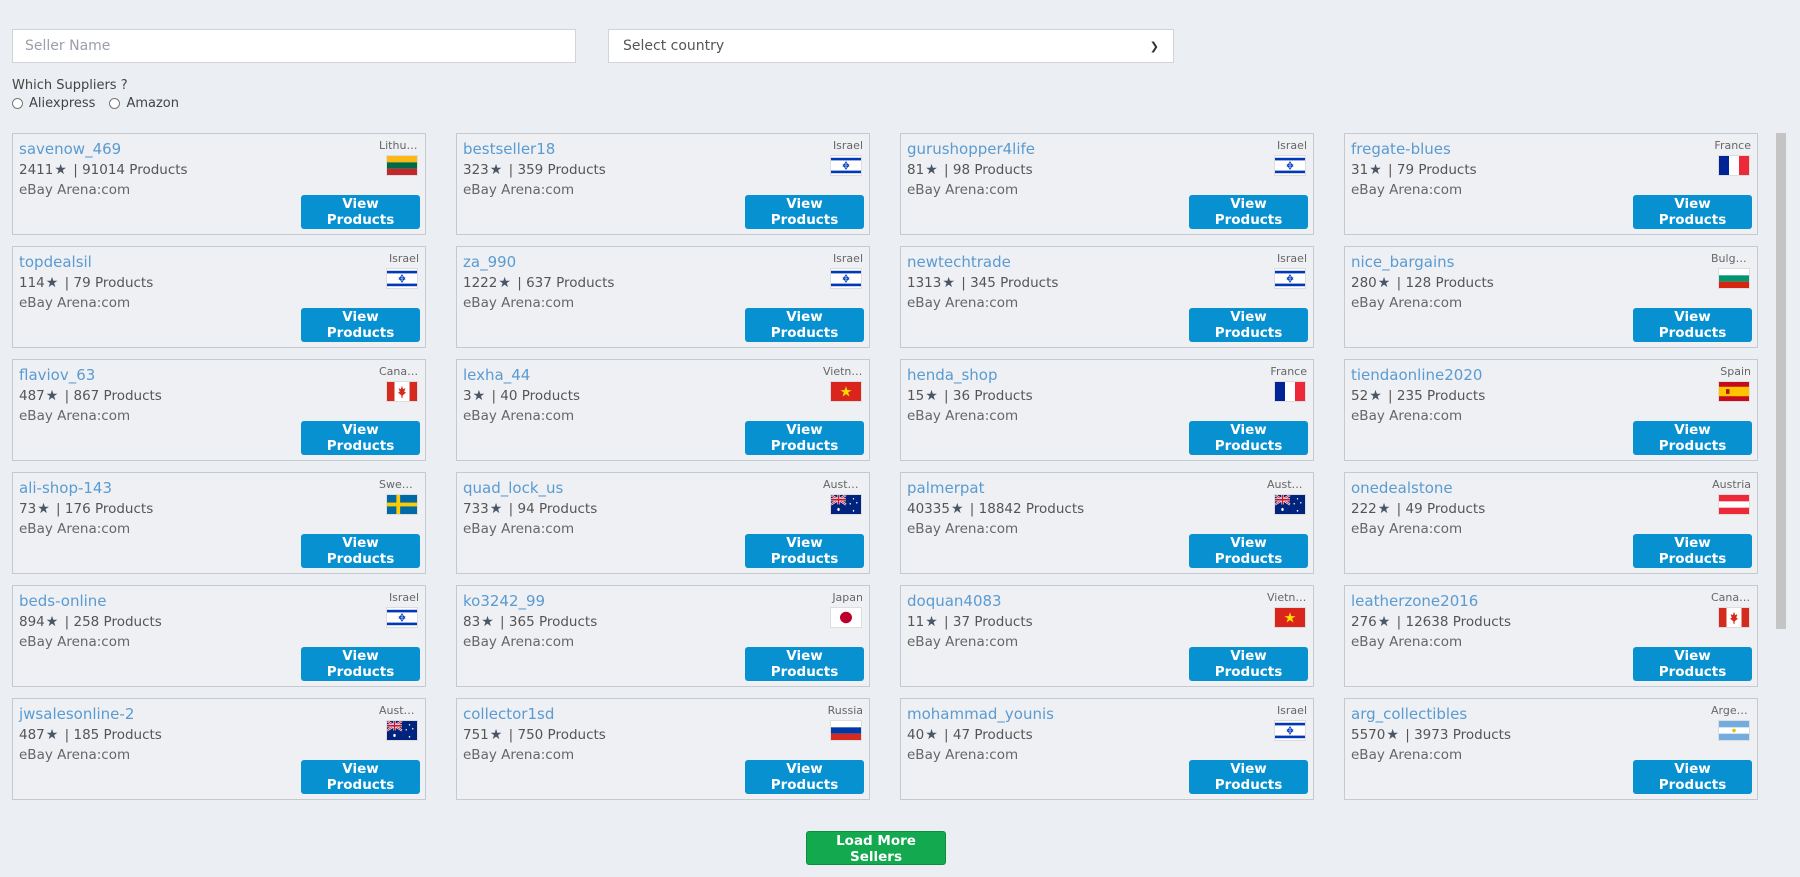 The height and width of the screenshot is (877, 1800). I want to click on seller-name-link: topdealsil, so click(55, 262).